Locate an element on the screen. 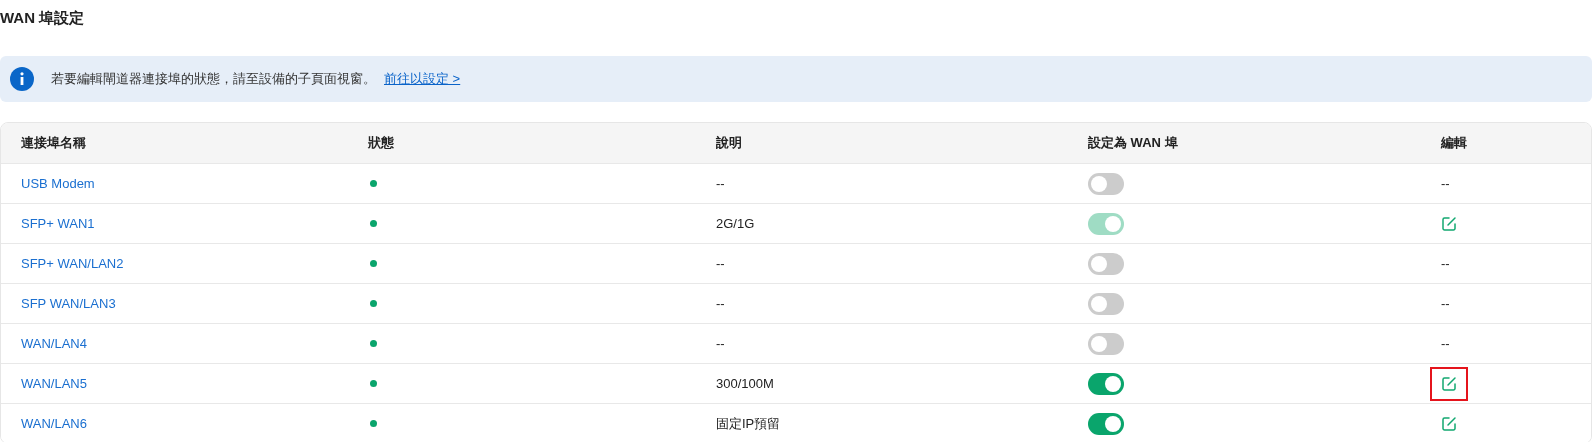 This screenshot has height=442, width=1594. page-title: WAN 埠設定 is located at coordinates (43, 18).